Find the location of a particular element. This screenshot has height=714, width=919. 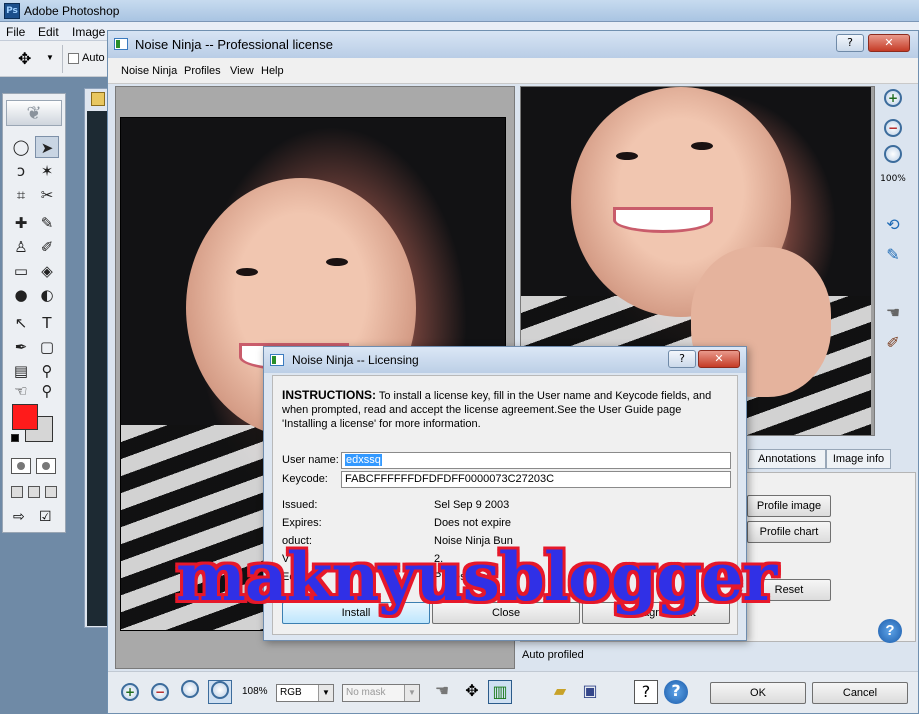

auto-select-checkbox is located at coordinates (73, 58).